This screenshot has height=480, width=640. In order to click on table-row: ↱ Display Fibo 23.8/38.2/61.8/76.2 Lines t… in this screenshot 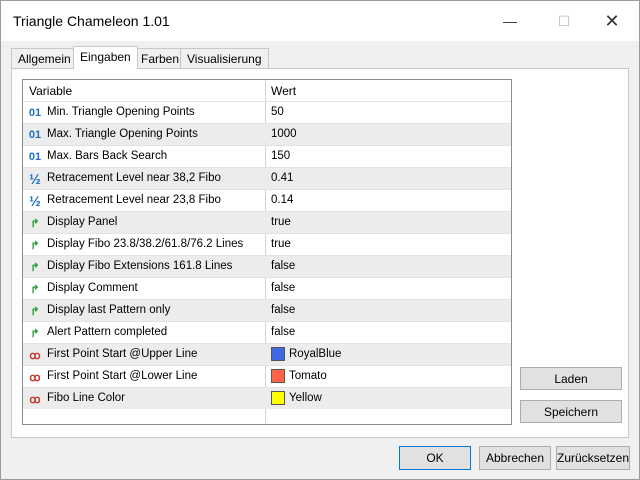, I will do `click(267, 244)`.